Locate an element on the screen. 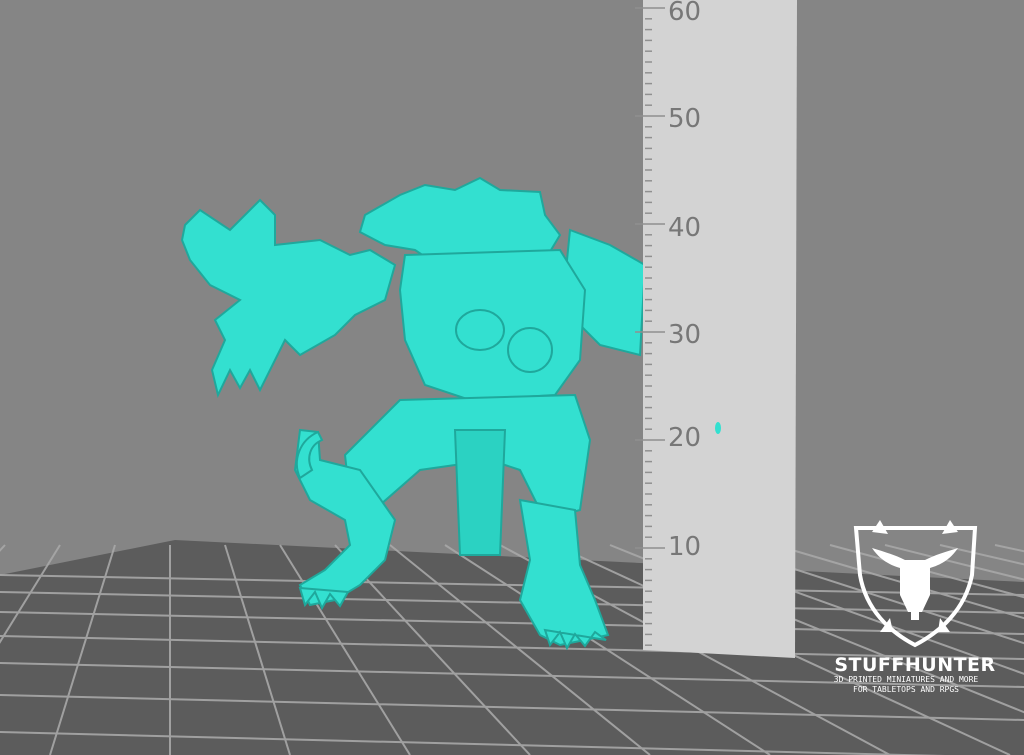  ruler-label-10: 10 is located at coordinates (684, 547).